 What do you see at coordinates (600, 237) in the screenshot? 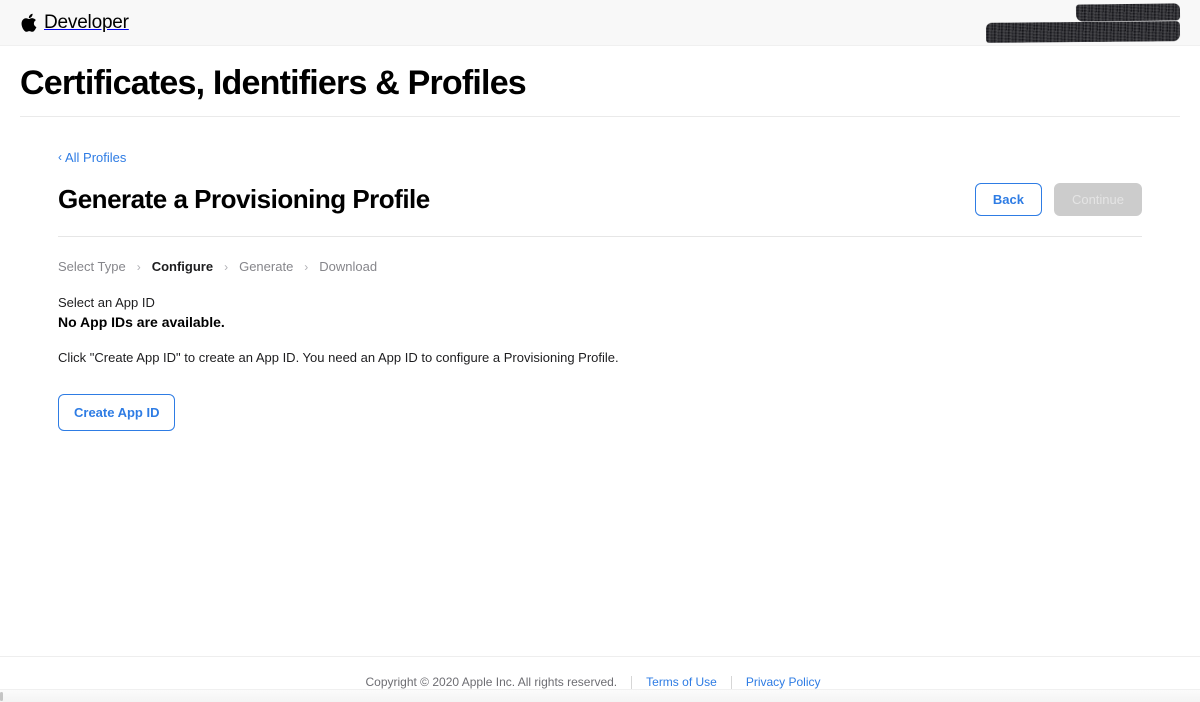
I see `section-divider` at bounding box center [600, 237].